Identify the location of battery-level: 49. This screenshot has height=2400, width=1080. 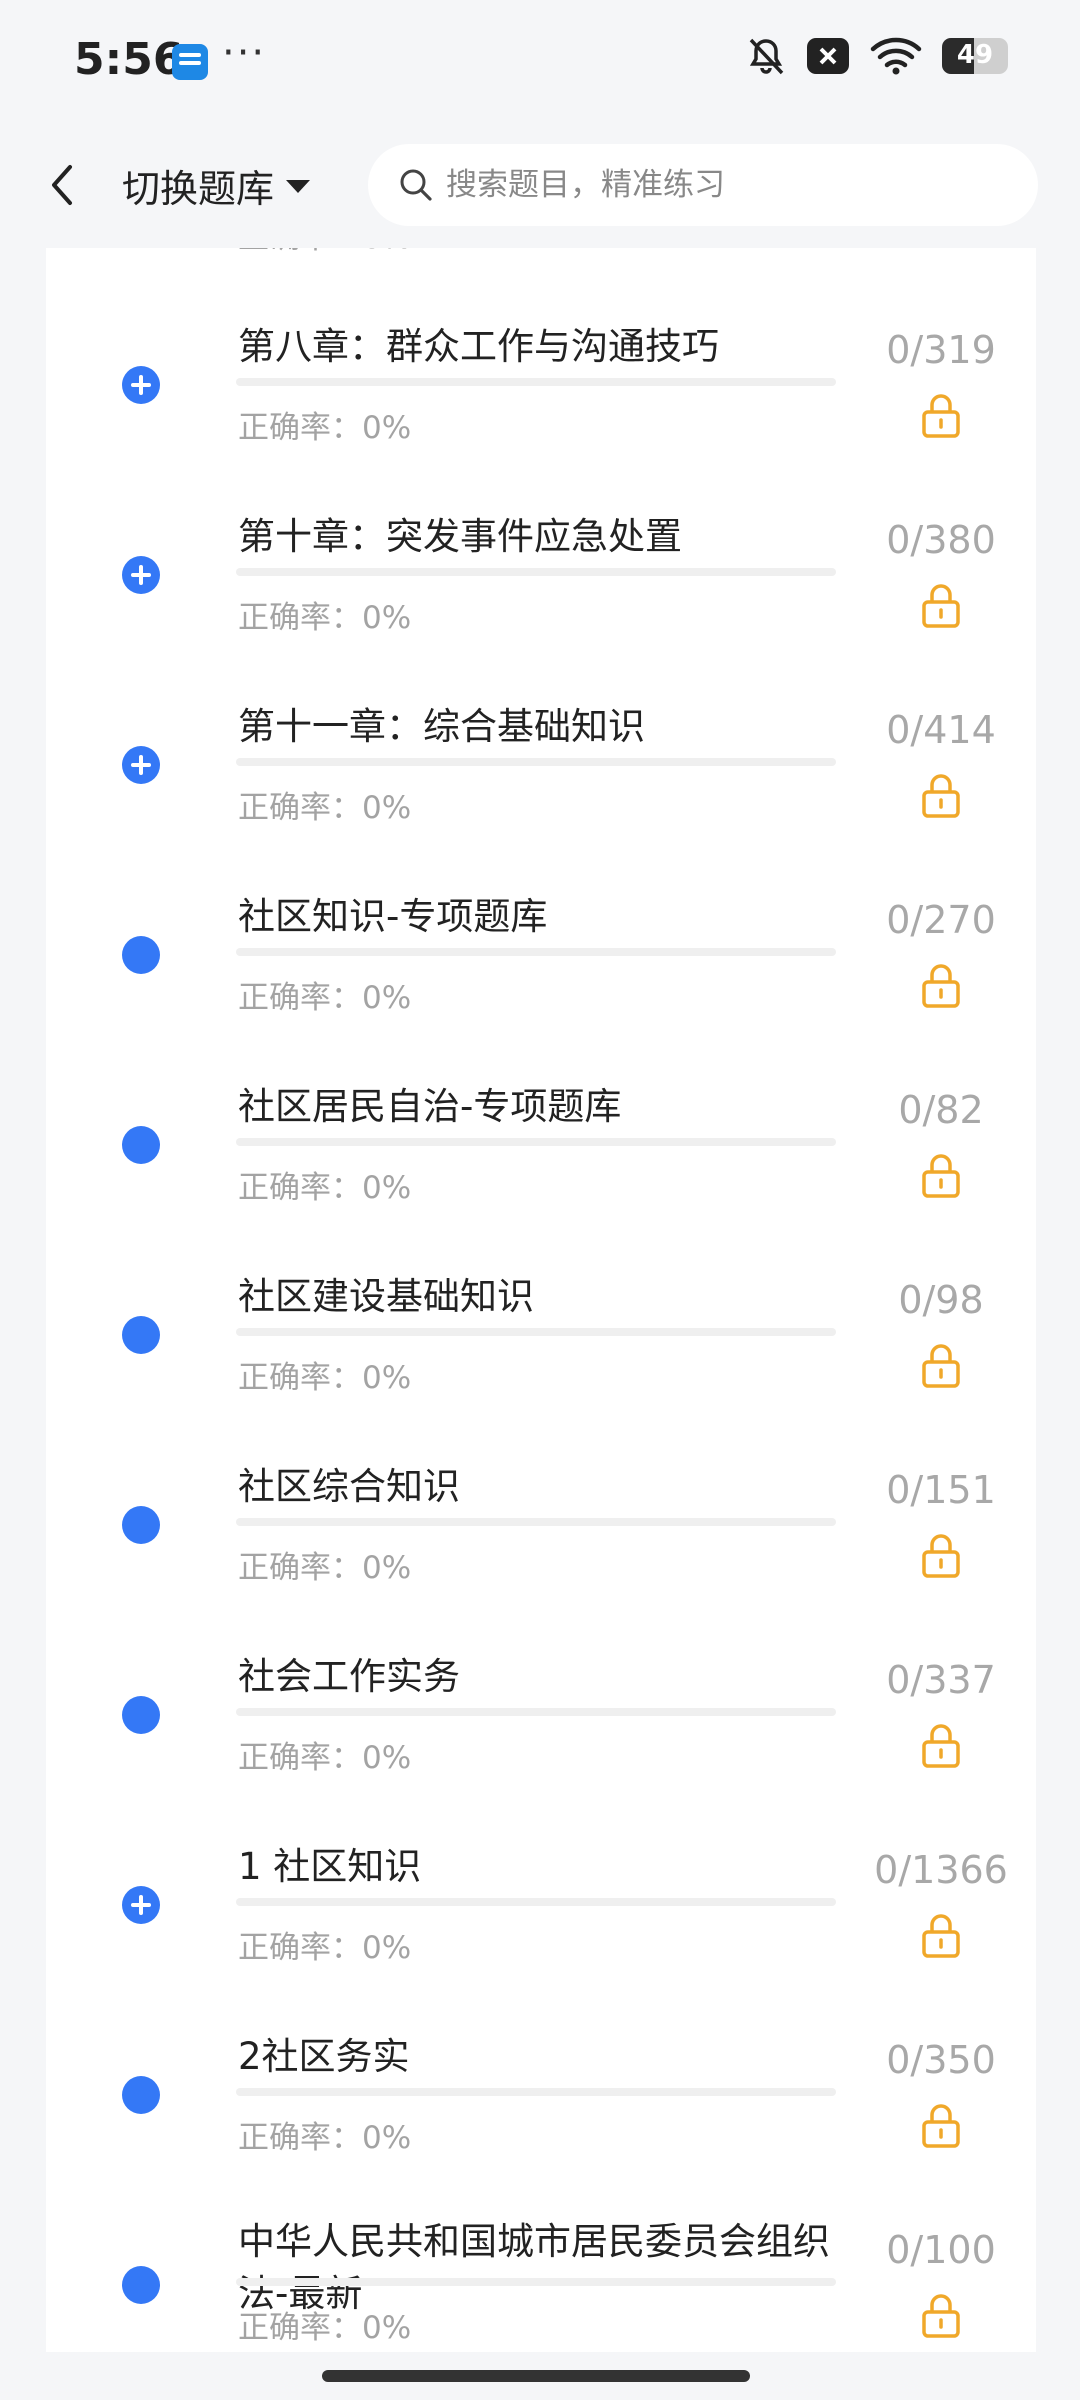
(975, 55).